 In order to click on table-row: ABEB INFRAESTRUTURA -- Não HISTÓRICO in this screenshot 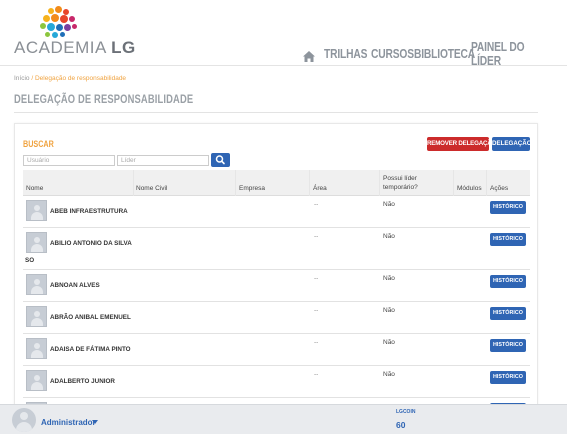, I will do `click(276, 212)`.